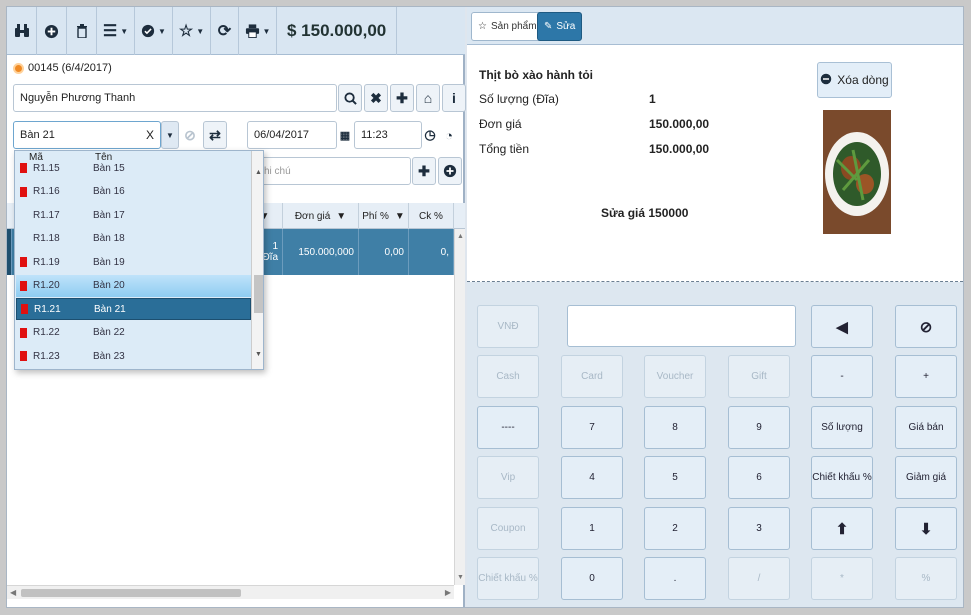 The height and width of the screenshot is (615, 971). What do you see at coordinates (154, 31) in the screenshot?
I see `check-circle-icon: ▼` at bounding box center [154, 31].